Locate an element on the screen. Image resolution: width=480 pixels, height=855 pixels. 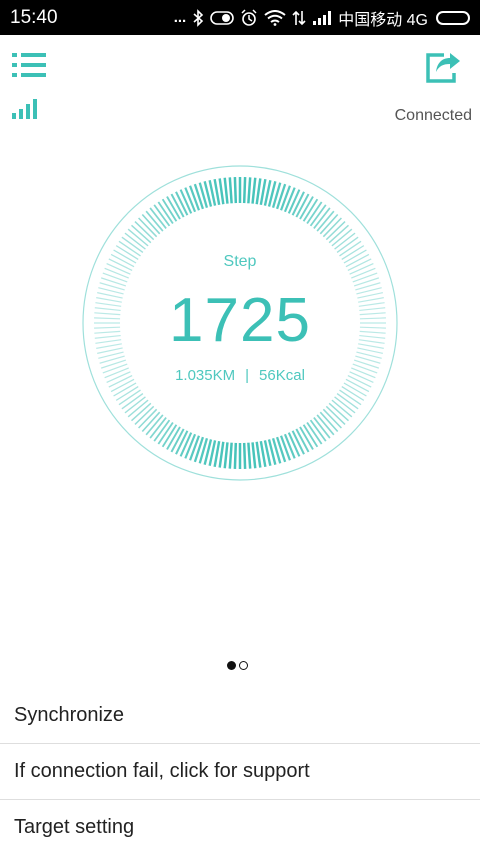
alarm-icon is located at coordinates (249, 17).